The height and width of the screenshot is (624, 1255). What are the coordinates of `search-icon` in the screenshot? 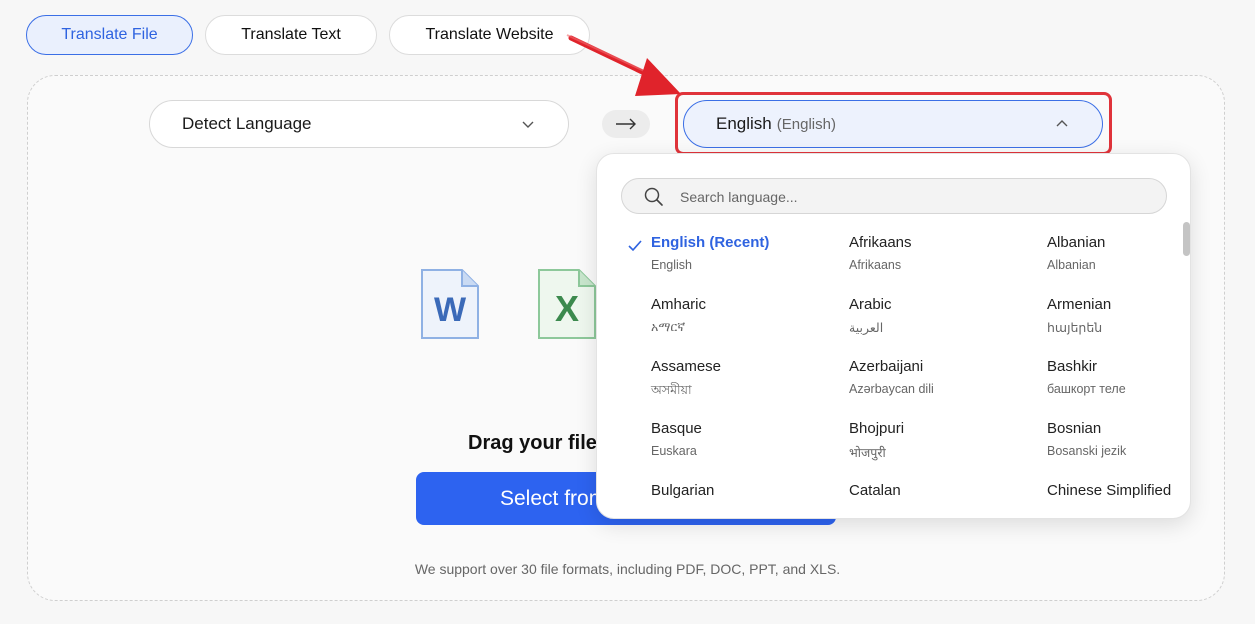 It's located at (653, 196).